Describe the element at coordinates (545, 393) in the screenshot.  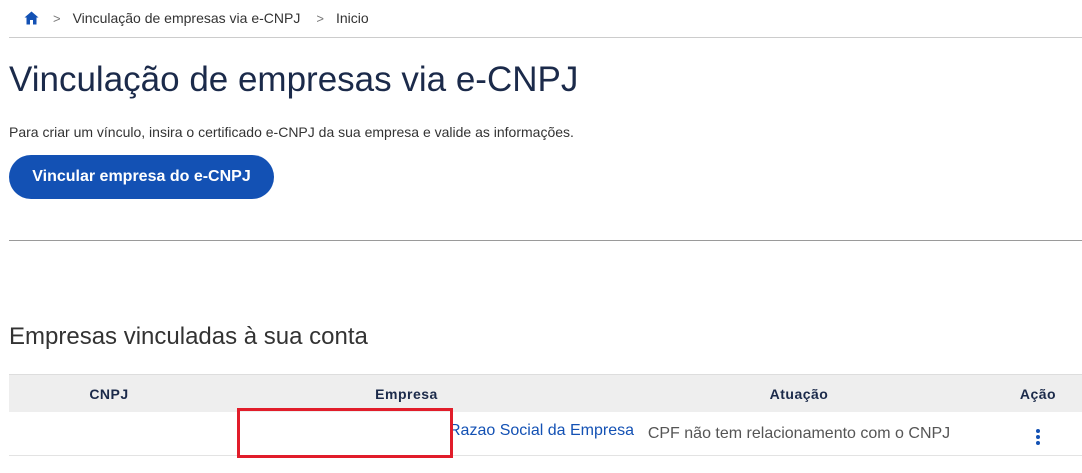
I see `table-header: CNPJ Empresa Atuação Ação` at that location.